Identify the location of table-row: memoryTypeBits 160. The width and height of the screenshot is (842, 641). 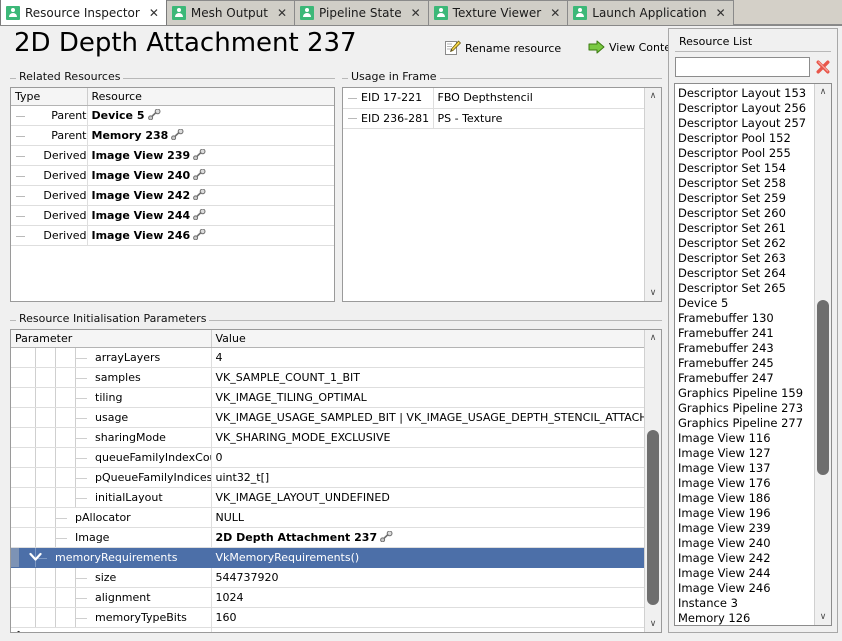
(327, 617).